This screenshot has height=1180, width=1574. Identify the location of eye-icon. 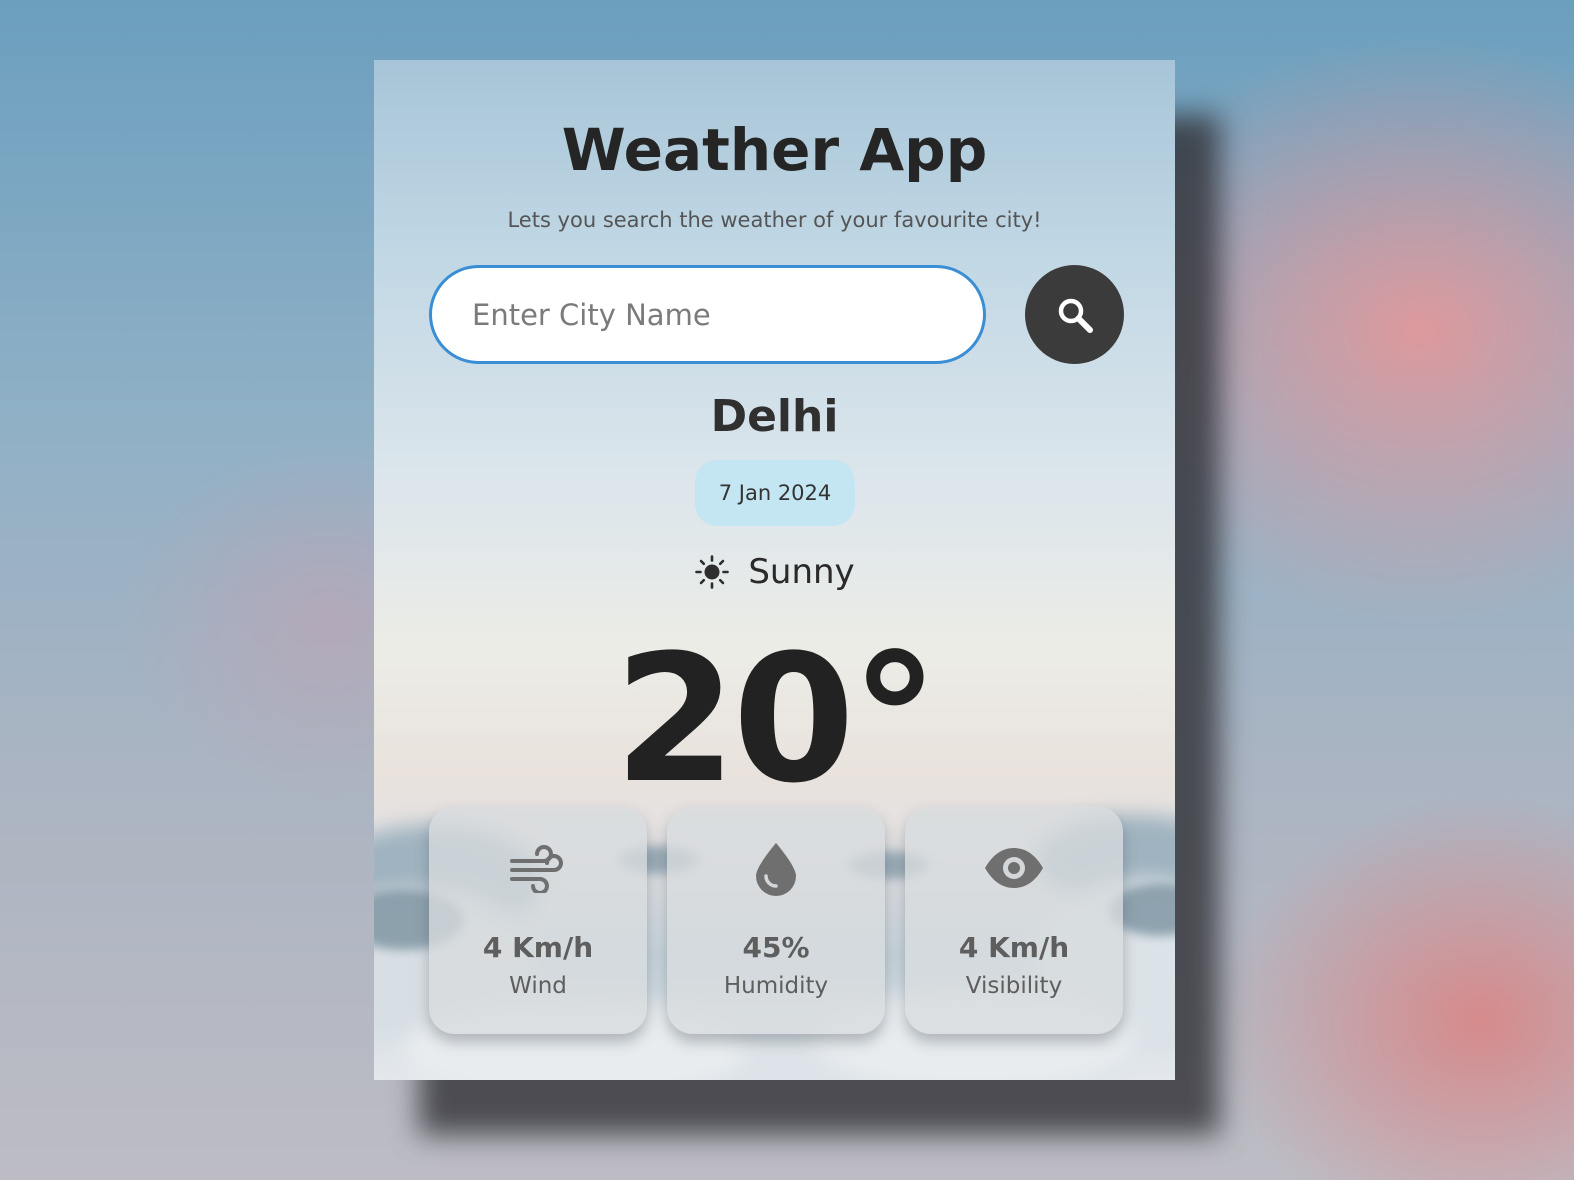
(1014, 868).